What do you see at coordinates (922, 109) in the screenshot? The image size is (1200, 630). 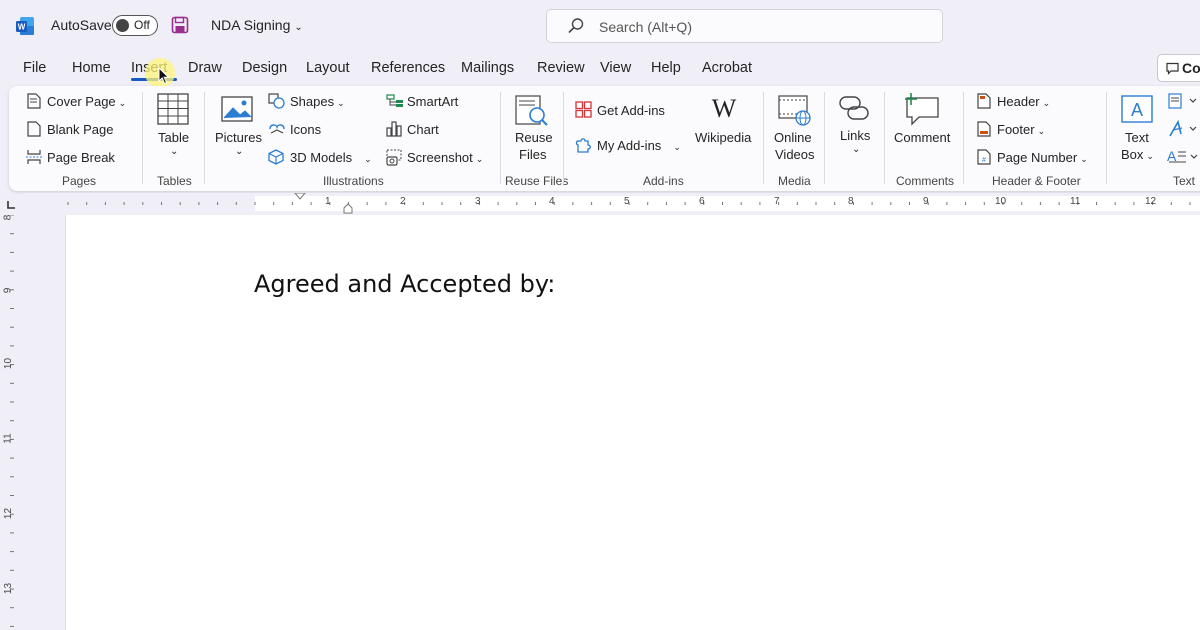 I see `new-comment-icon` at bounding box center [922, 109].